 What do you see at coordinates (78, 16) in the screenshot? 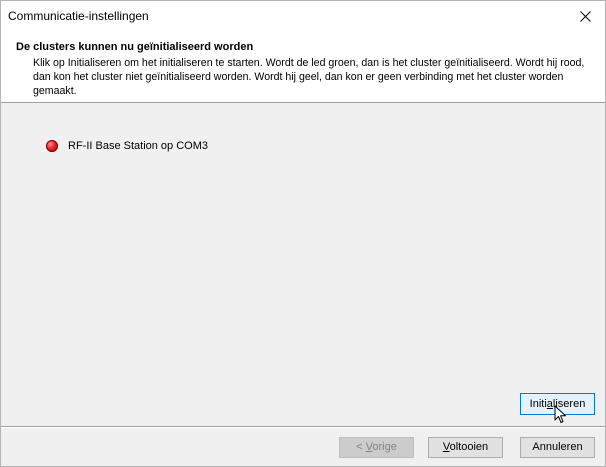
I see `window-title: Communicatie-instellingen` at bounding box center [78, 16].